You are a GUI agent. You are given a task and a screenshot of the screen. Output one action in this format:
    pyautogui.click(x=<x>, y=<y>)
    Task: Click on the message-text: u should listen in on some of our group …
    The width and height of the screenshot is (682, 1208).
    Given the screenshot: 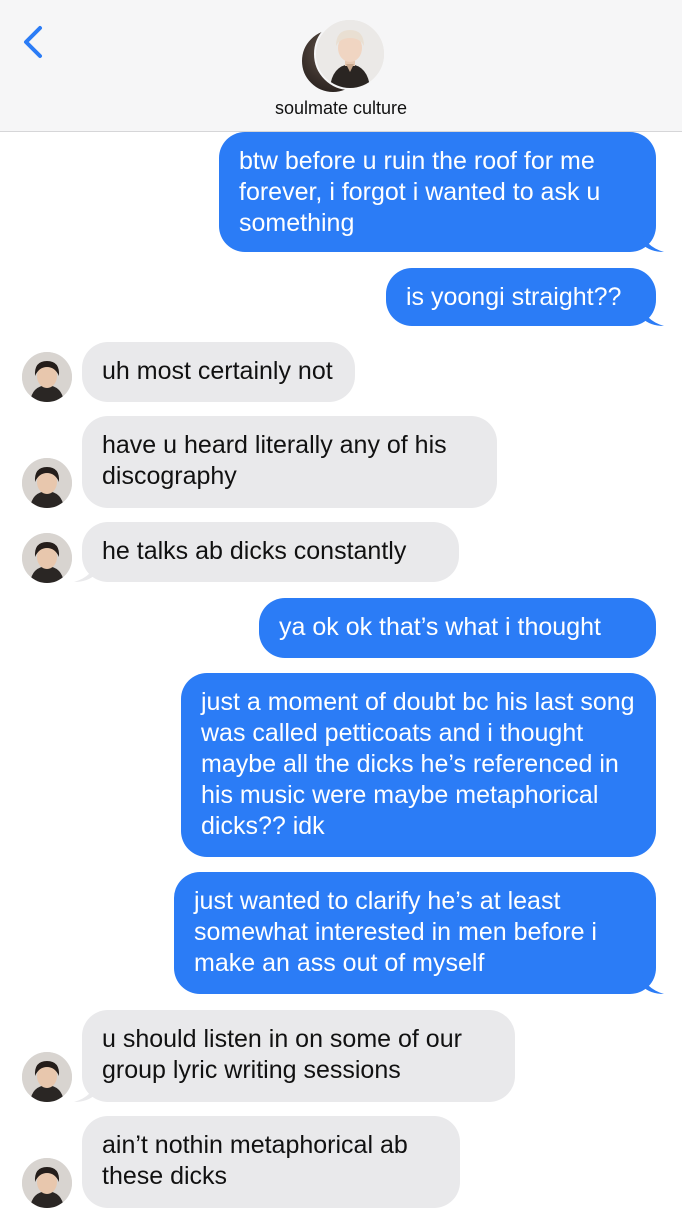 What is the action you would take?
    pyautogui.click(x=282, y=1054)
    